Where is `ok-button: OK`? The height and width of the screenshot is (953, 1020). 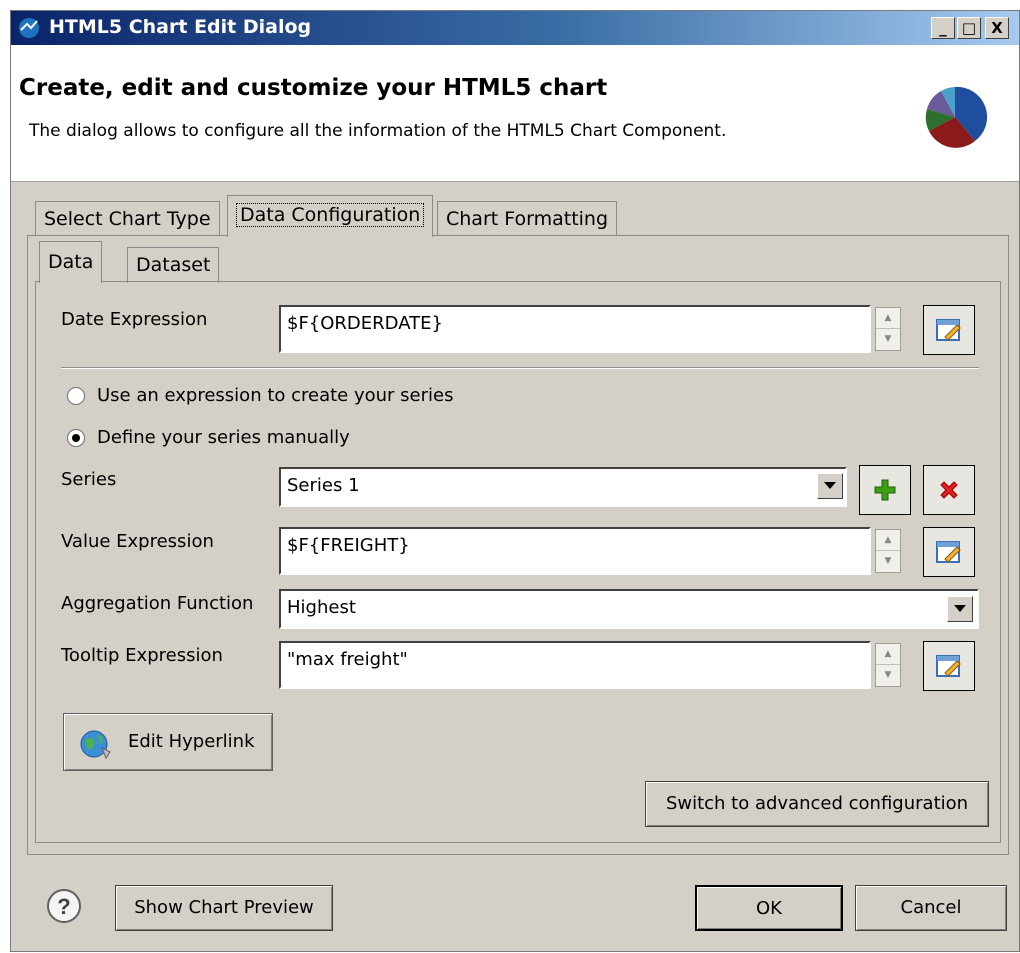
ok-button: OK is located at coordinates (769, 908).